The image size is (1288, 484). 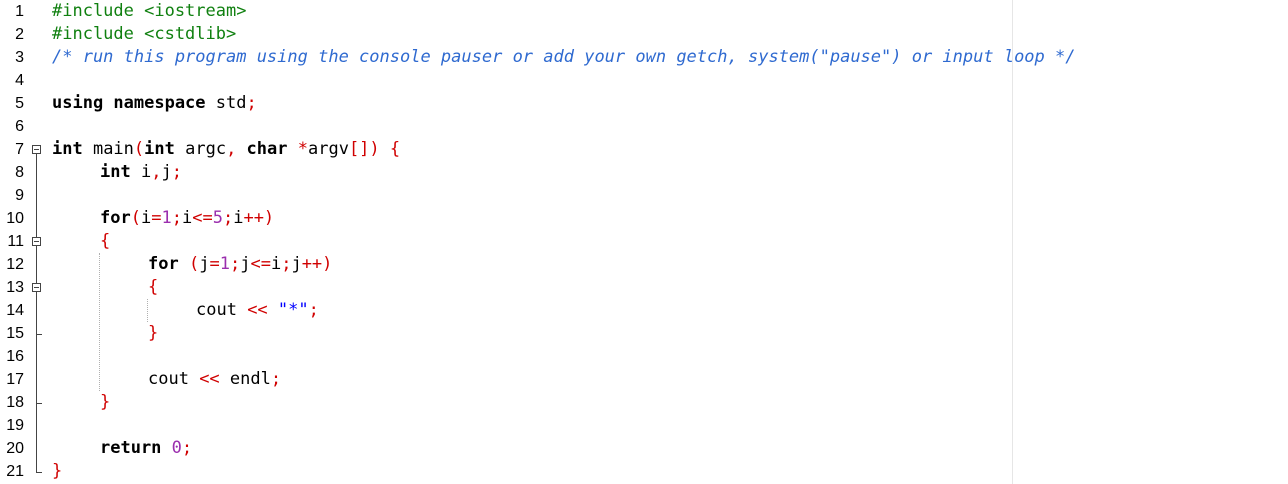 I want to click on line-number: 8, so click(x=19, y=172).